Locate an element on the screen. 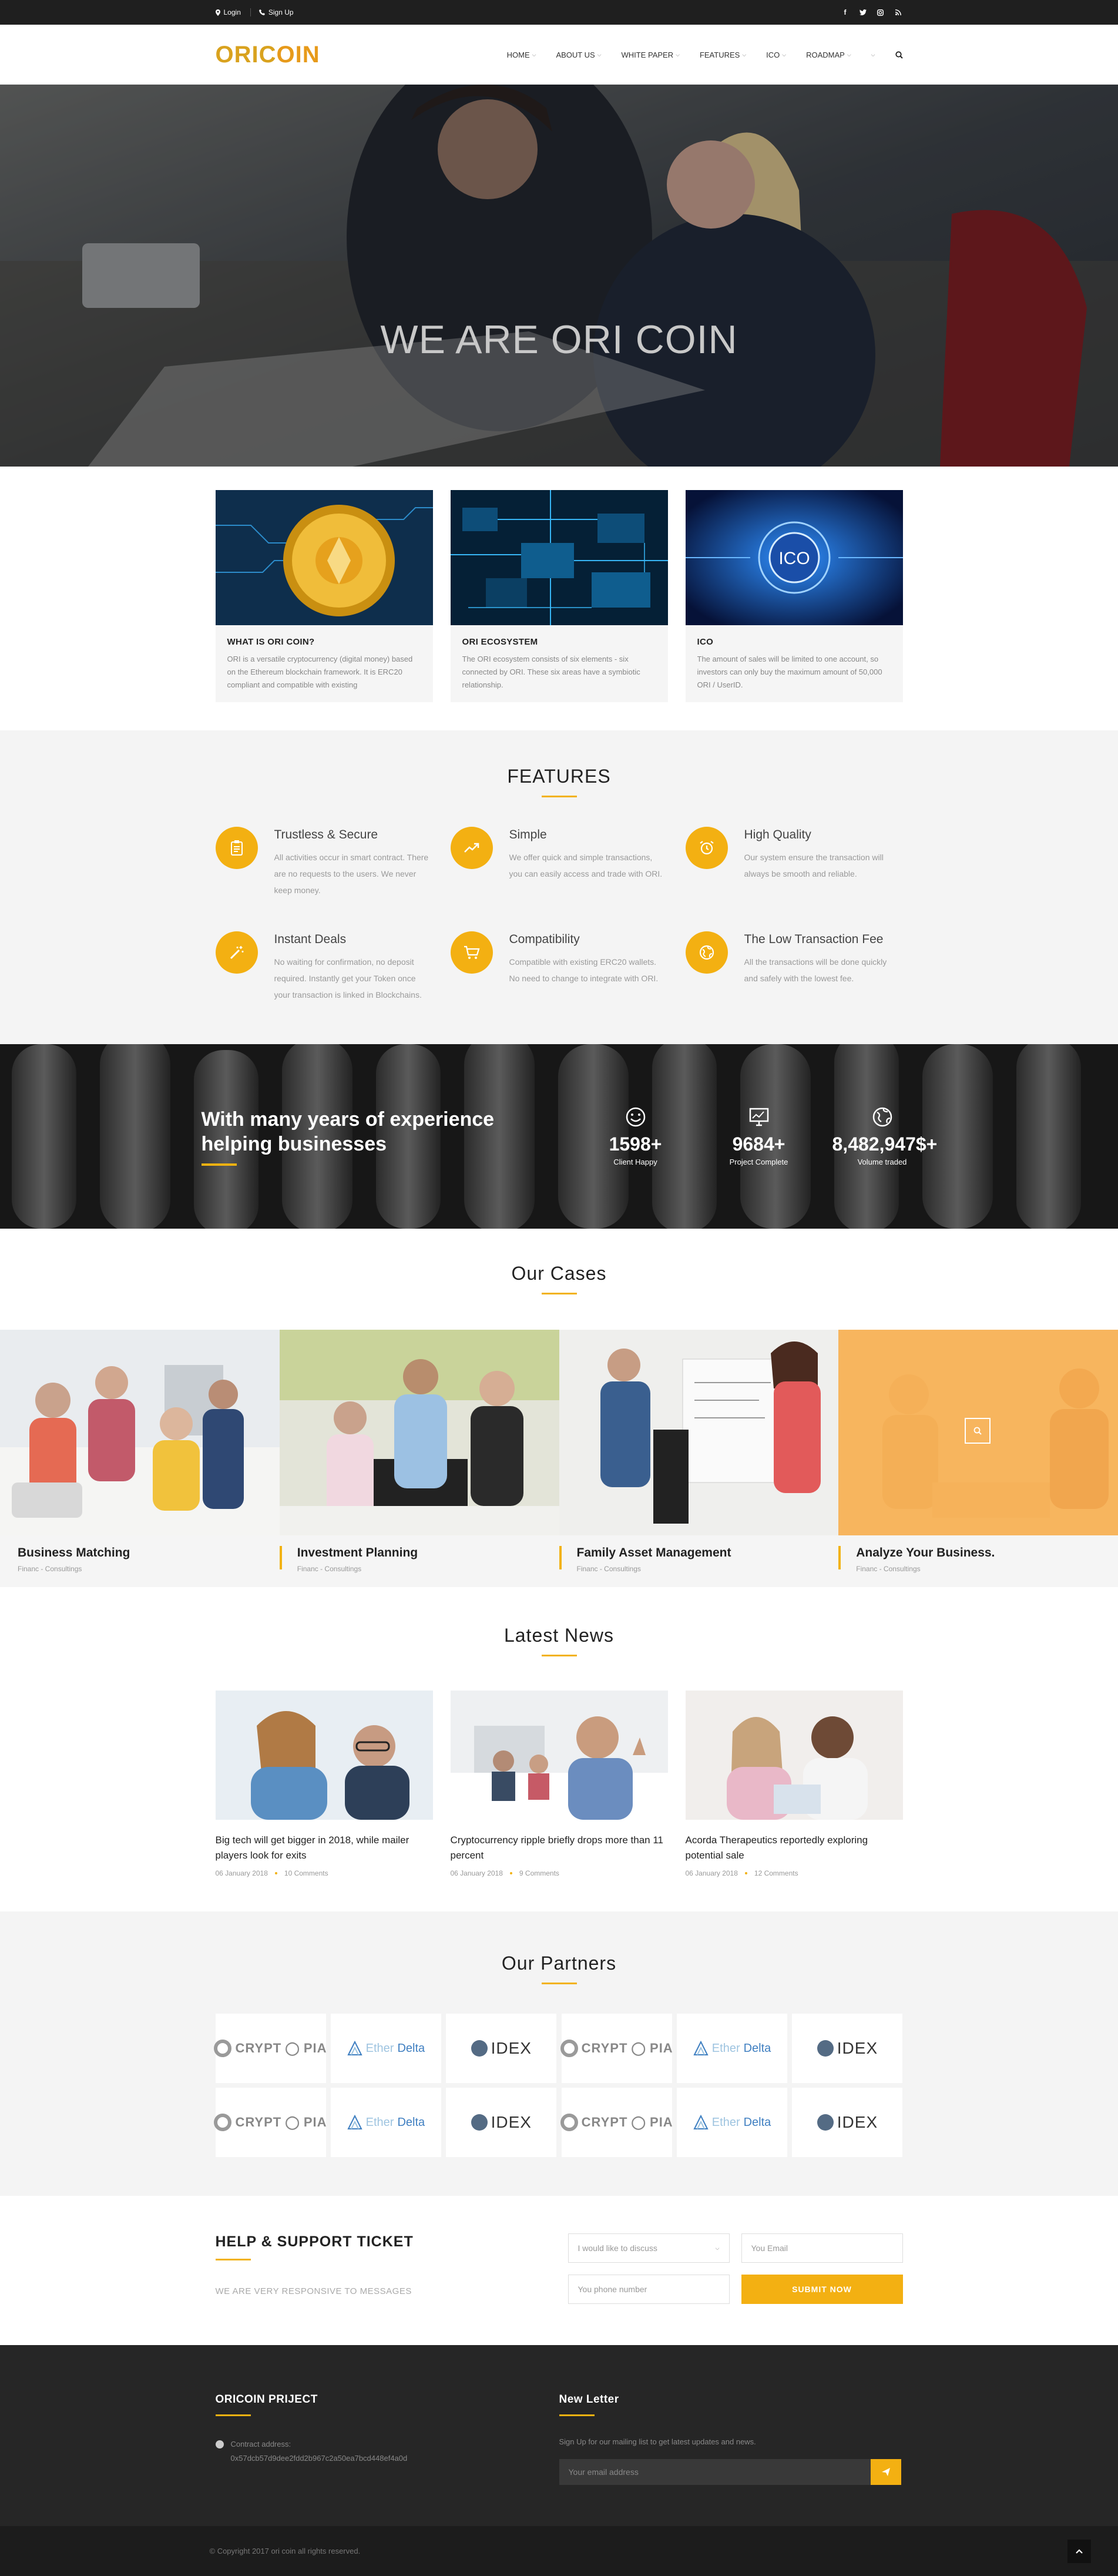  phone-icon is located at coordinates (262, 12).